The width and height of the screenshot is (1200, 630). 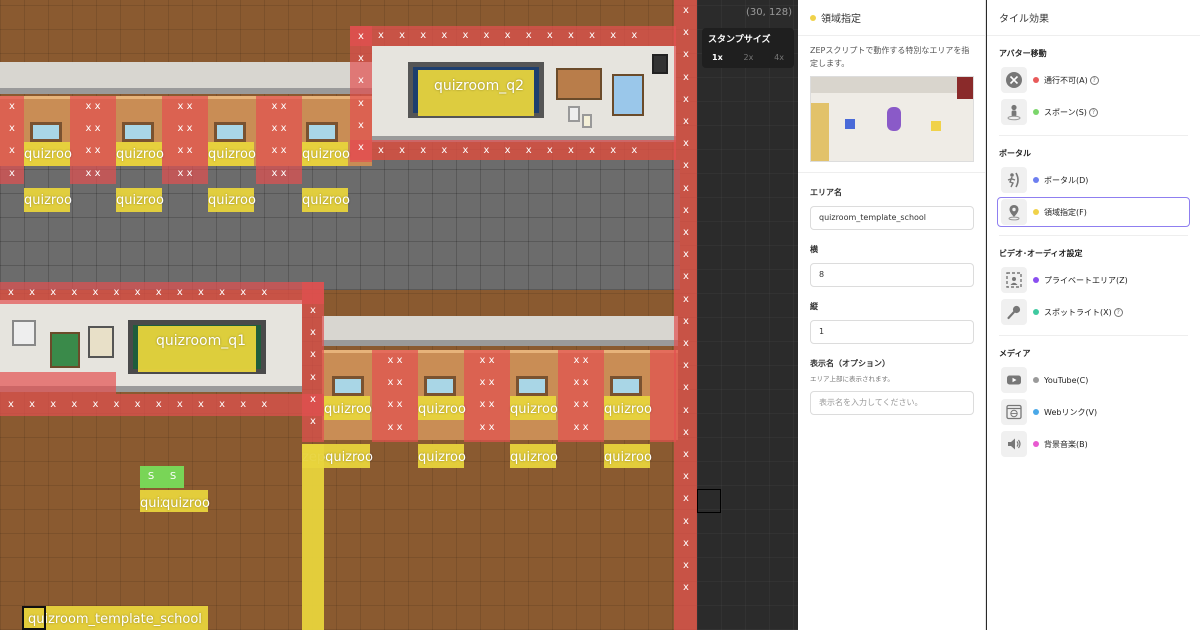 I want to click on impassable-x-markers: xxxxxx, so click(x=313, y=366).